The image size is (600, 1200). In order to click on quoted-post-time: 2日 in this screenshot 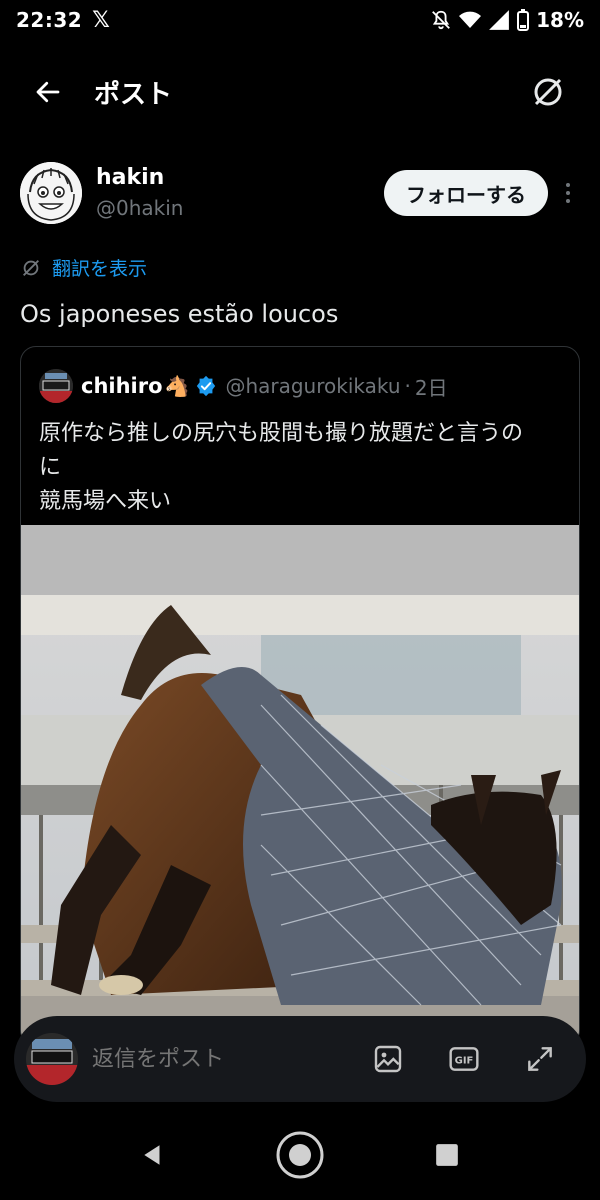, I will do `click(431, 387)`.